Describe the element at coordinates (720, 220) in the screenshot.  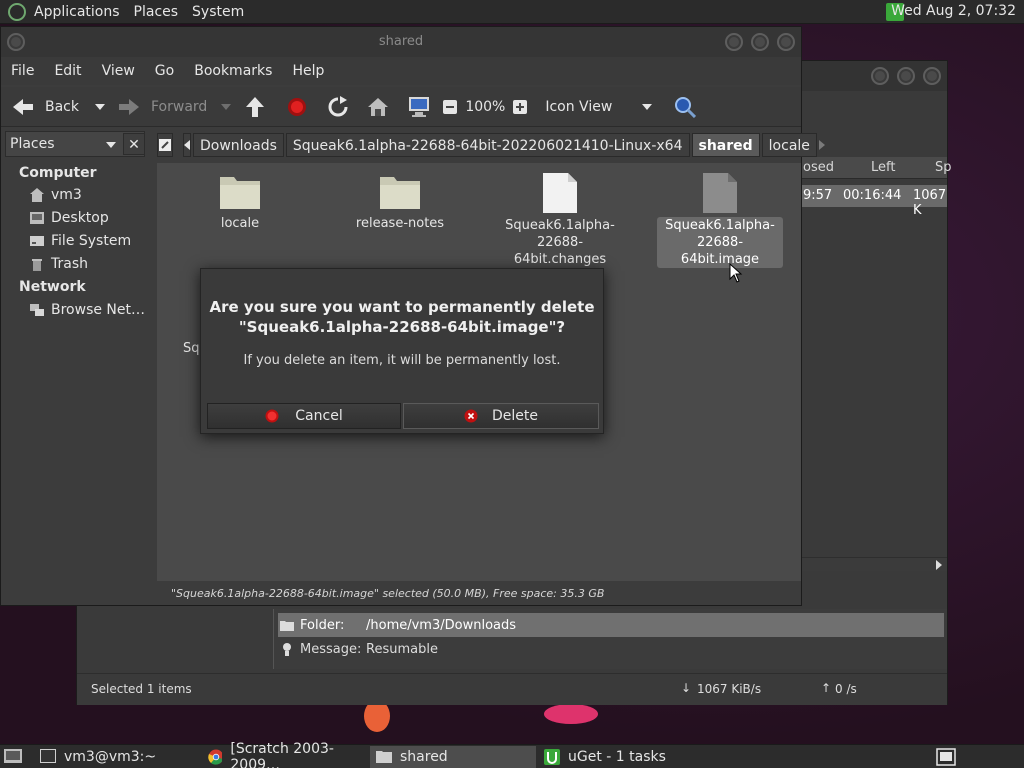
I see `file-item-image: Squeak6.1alpha- 22688-64bit.image` at that location.